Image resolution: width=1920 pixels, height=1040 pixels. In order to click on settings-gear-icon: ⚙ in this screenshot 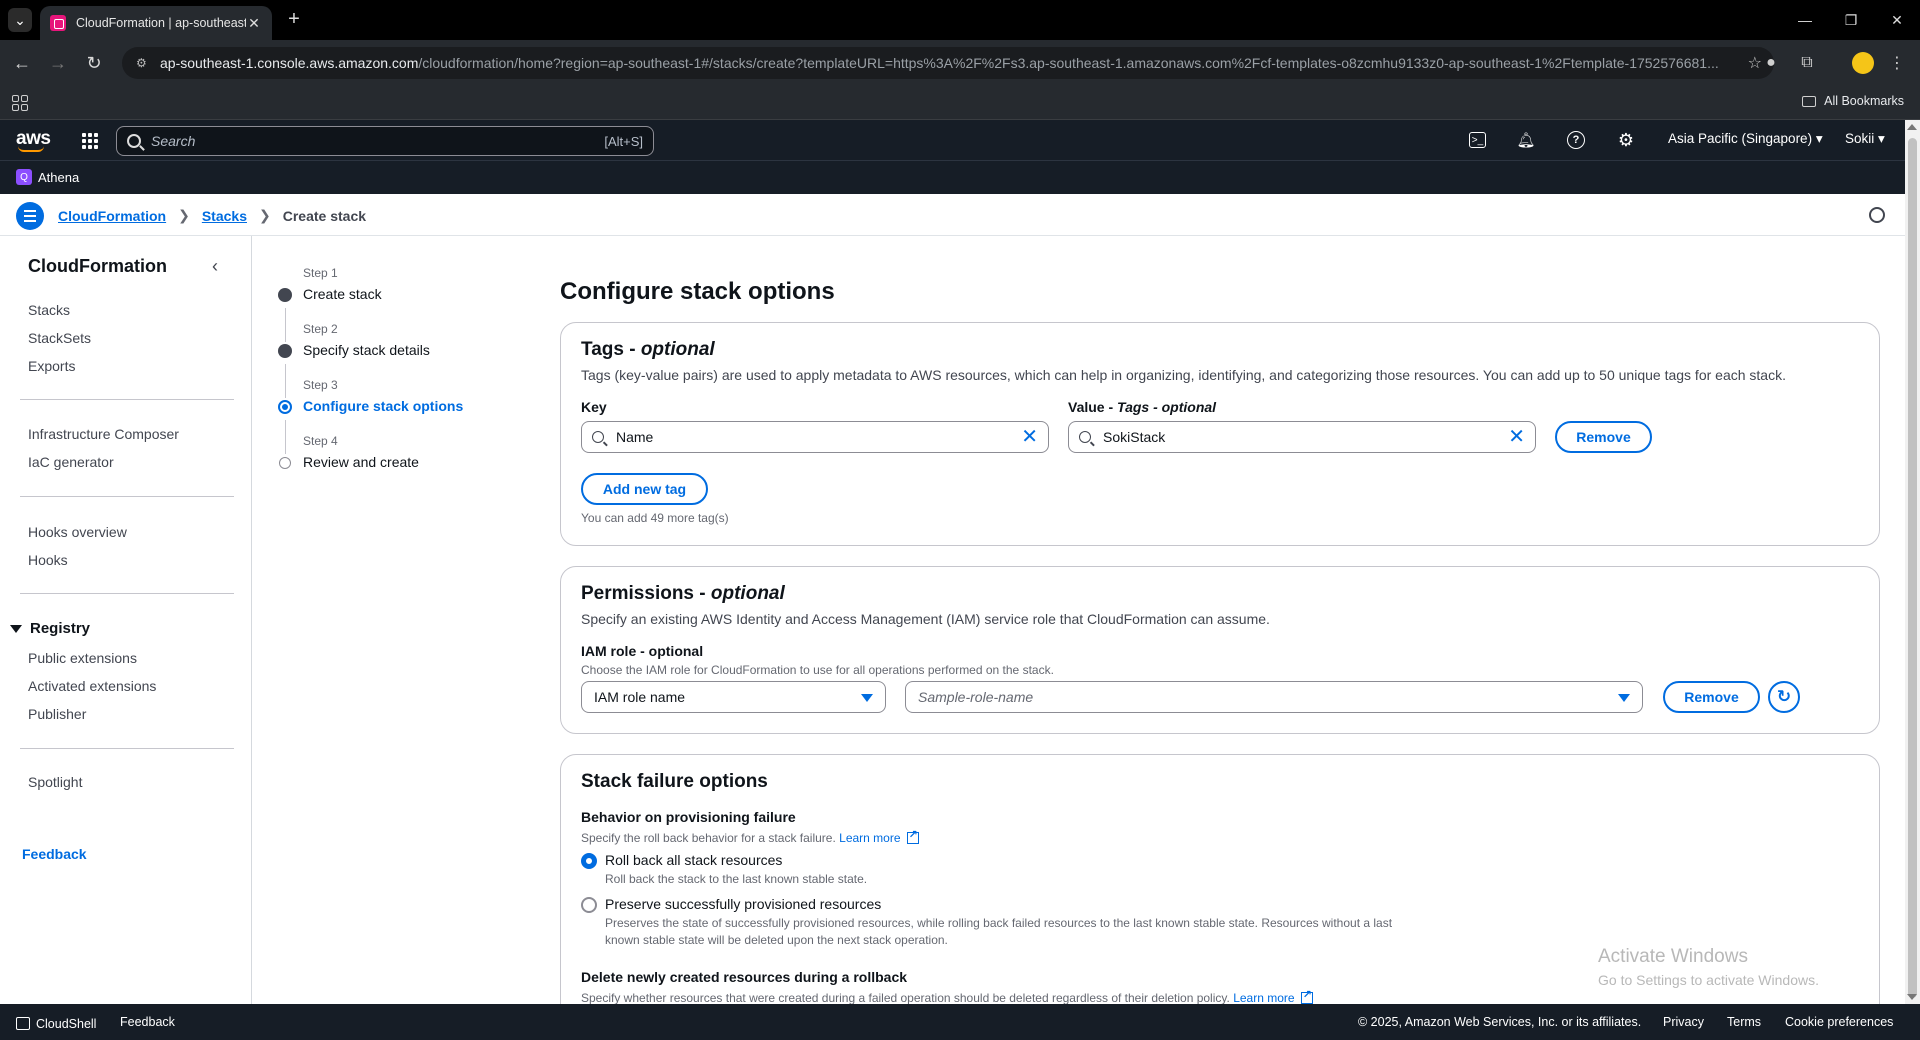, I will do `click(1626, 140)`.